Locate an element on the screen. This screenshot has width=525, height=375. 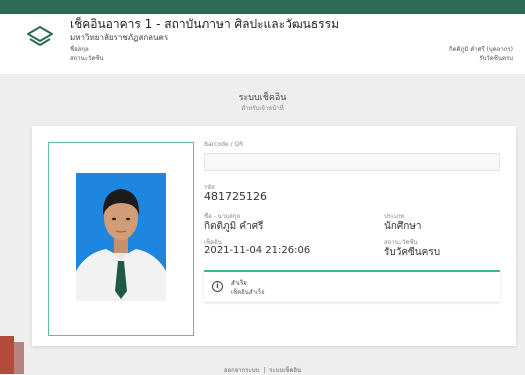
status-message: เช็คอินสำเร็จ is located at coordinates (248, 292).